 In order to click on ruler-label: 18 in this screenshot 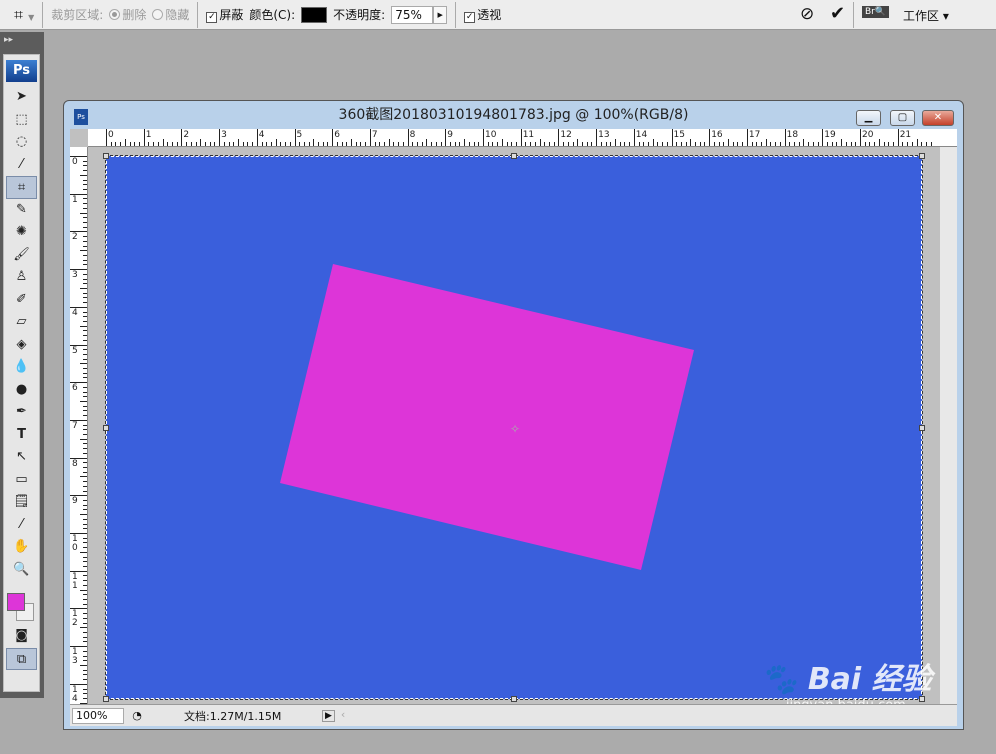, I will do `click(792, 135)`.